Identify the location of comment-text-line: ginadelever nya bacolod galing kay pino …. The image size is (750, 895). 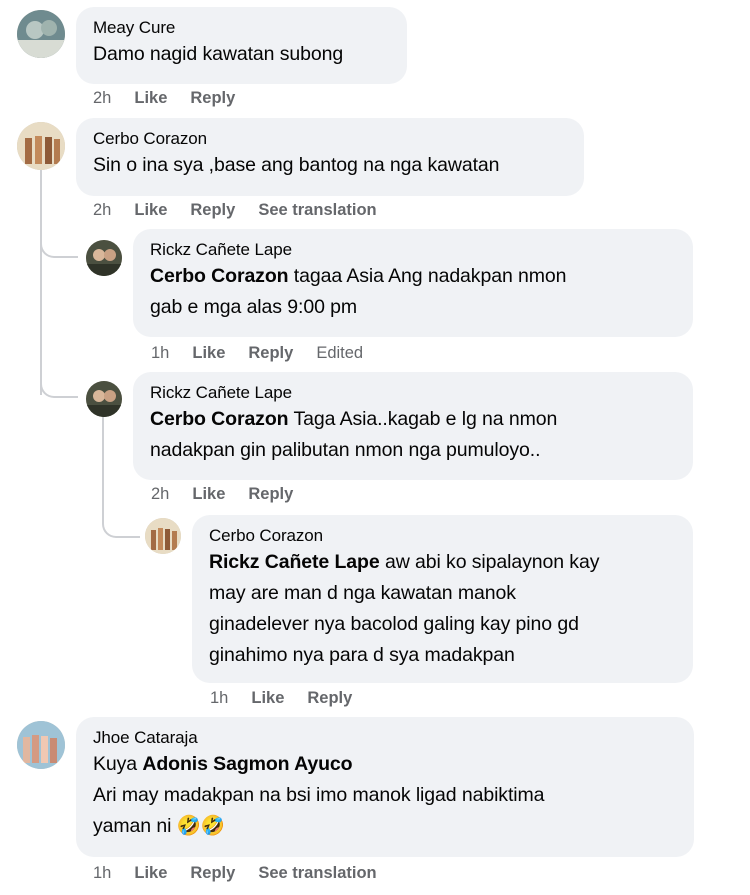
(394, 624).